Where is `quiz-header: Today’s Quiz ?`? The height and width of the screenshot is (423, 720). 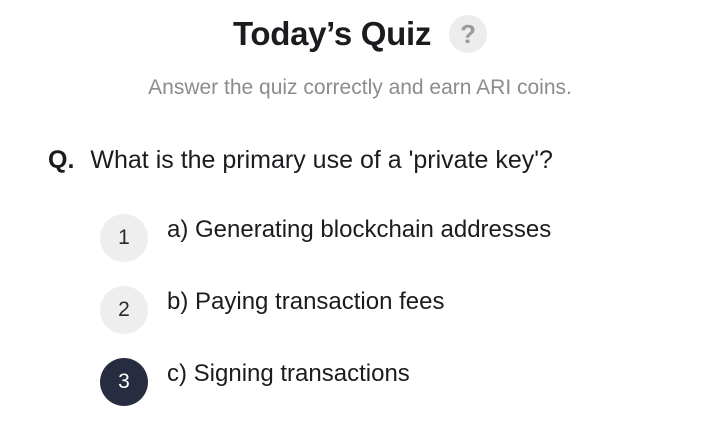 quiz-header: Today’s Quiz ? is located at coordinates (360, 34).